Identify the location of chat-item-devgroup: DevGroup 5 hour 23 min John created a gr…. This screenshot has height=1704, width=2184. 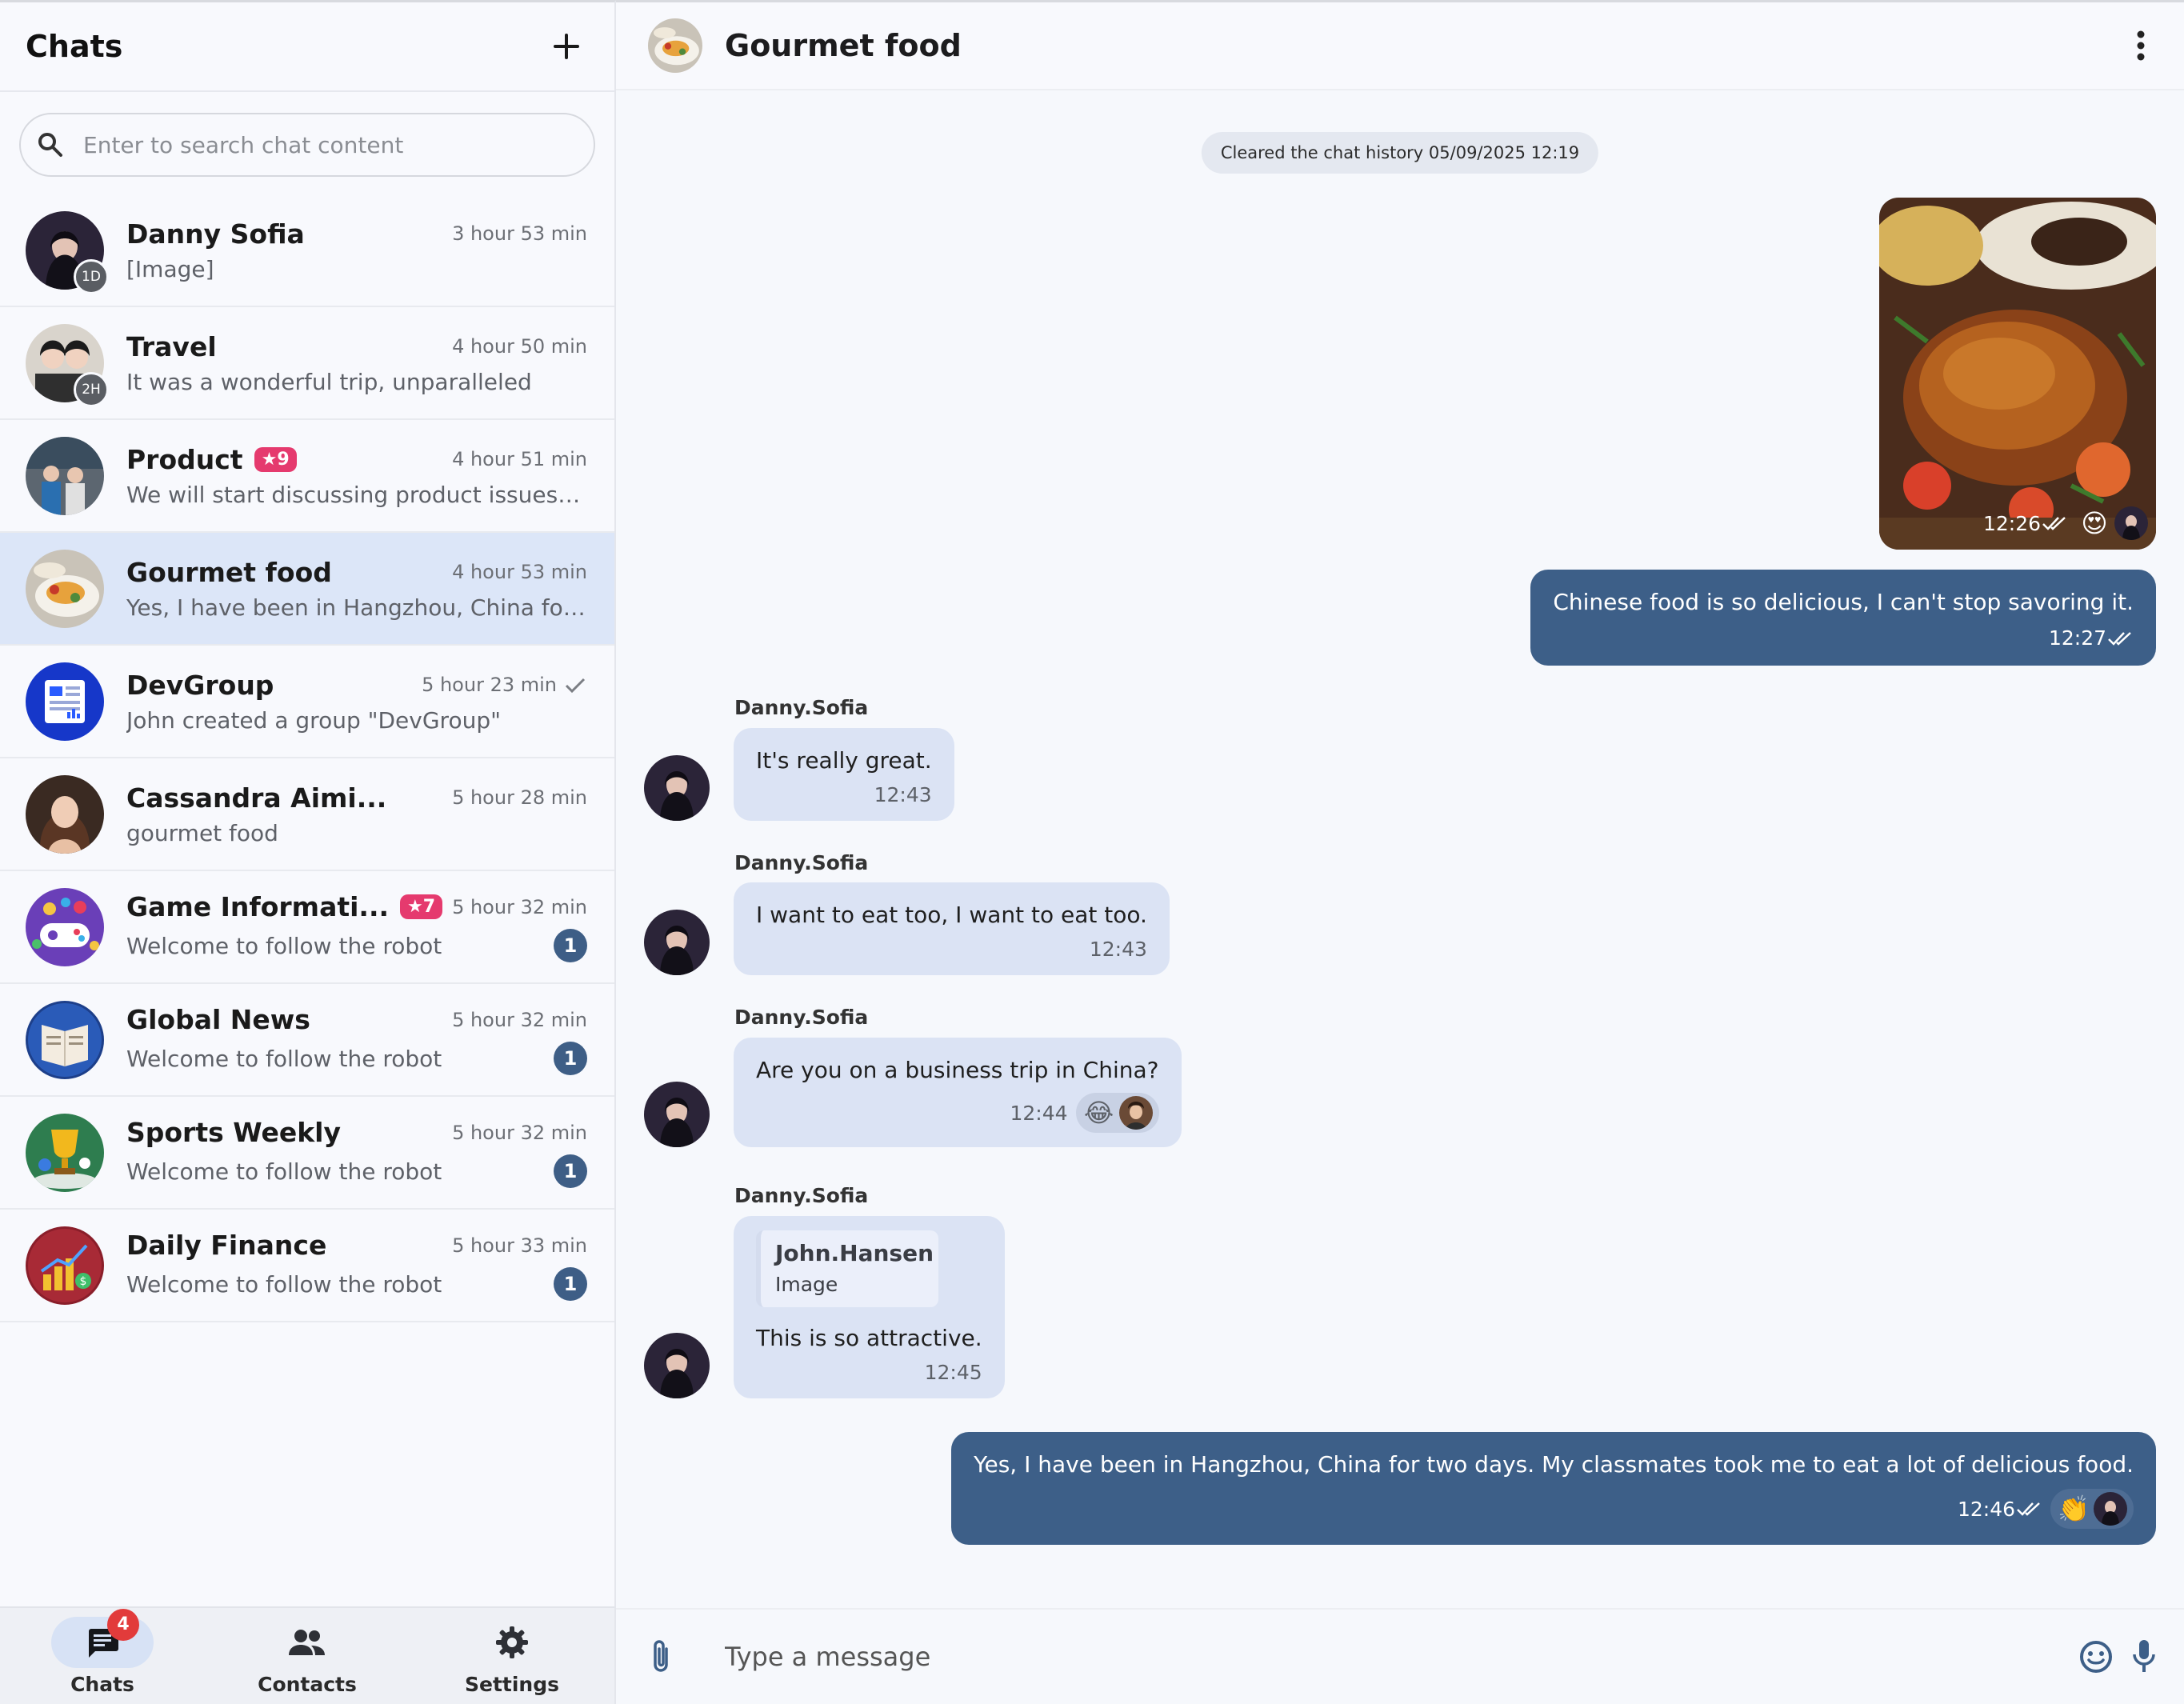
(307, 702).